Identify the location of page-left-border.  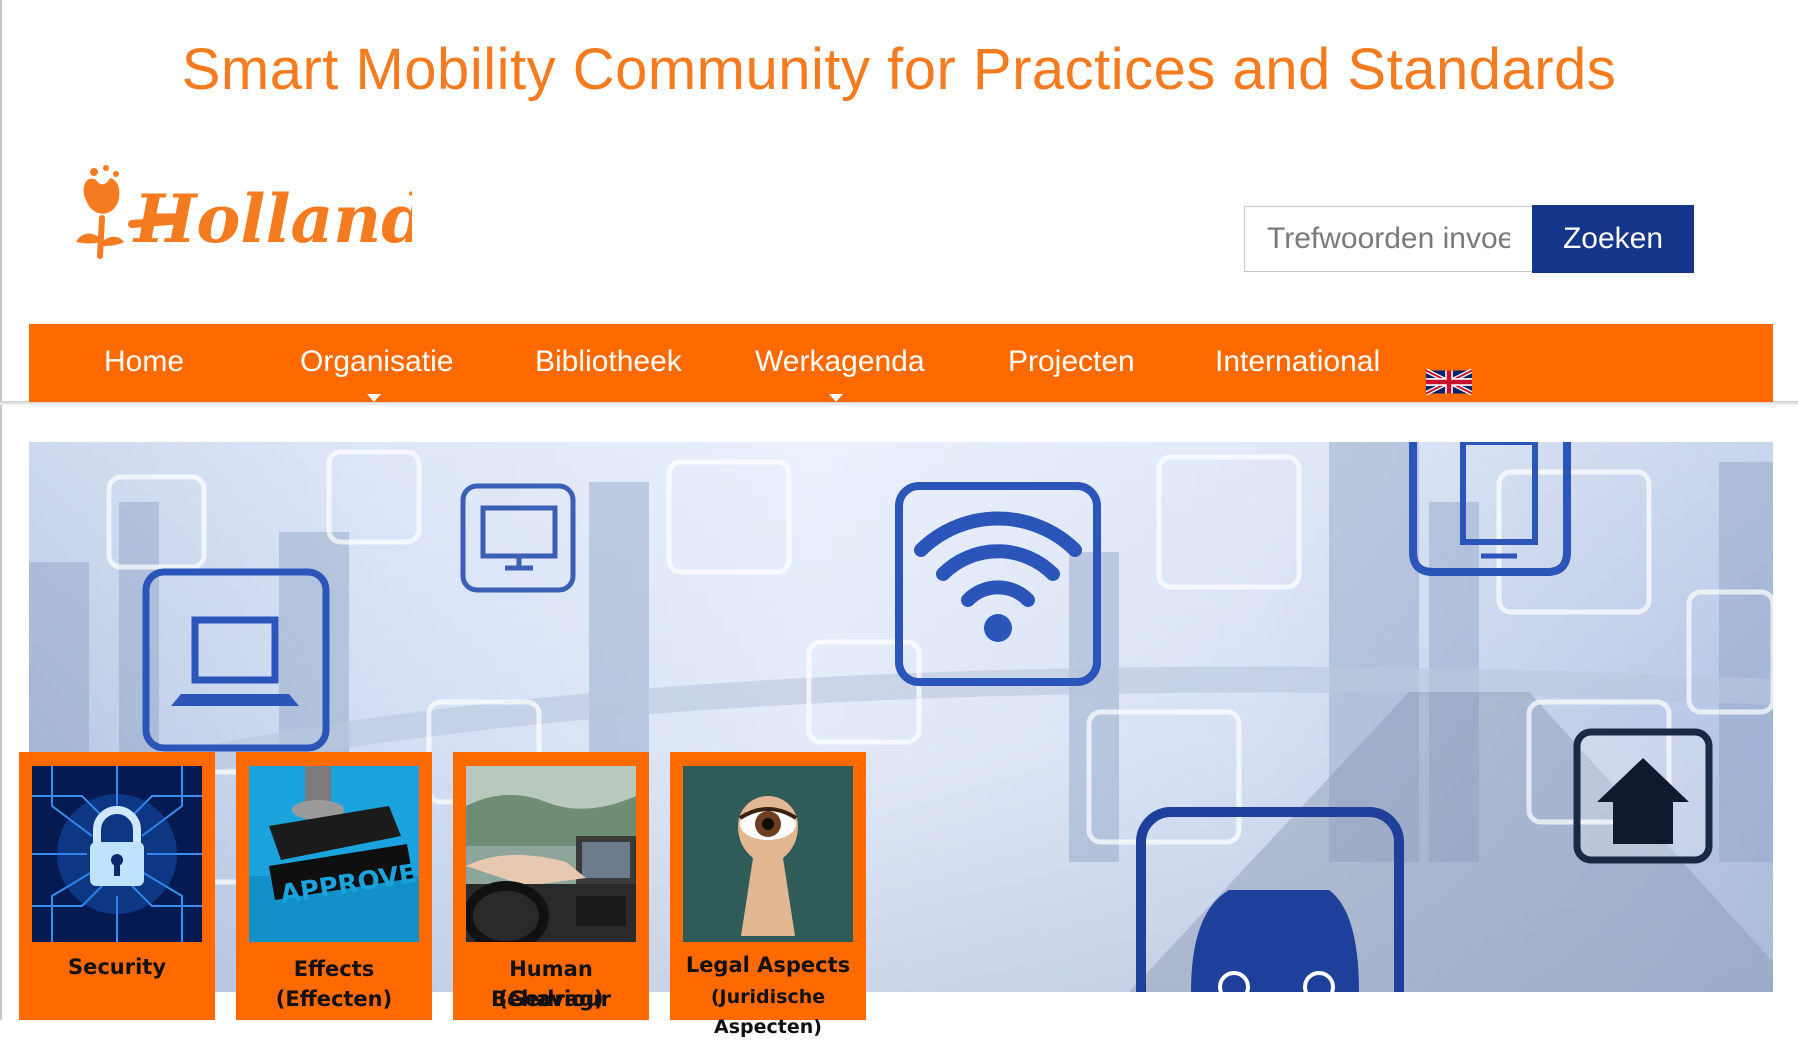
(1, 510).